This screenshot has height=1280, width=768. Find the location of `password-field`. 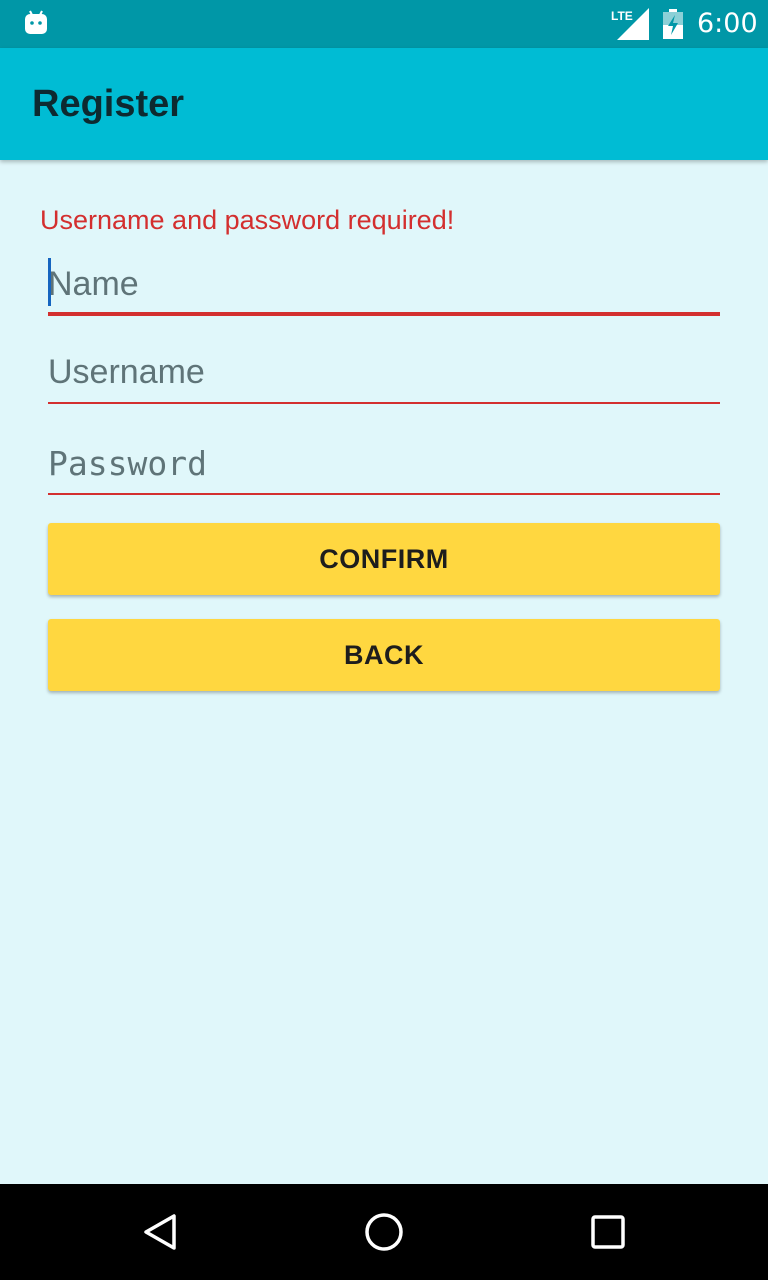

password-field is located at coordinates (384, 465).